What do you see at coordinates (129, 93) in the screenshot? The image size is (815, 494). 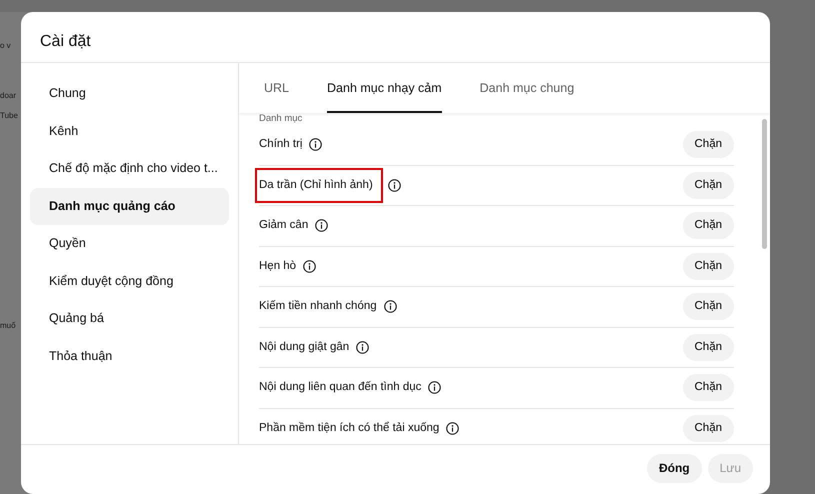 I see `sidebar-item: Chung` at bounding box center [129, 93].